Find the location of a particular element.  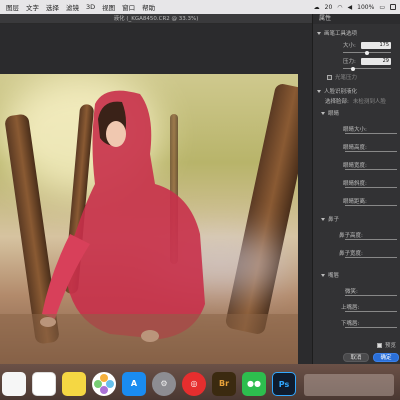

menu-item-view: 视图 is located at coordinates (108, 7).